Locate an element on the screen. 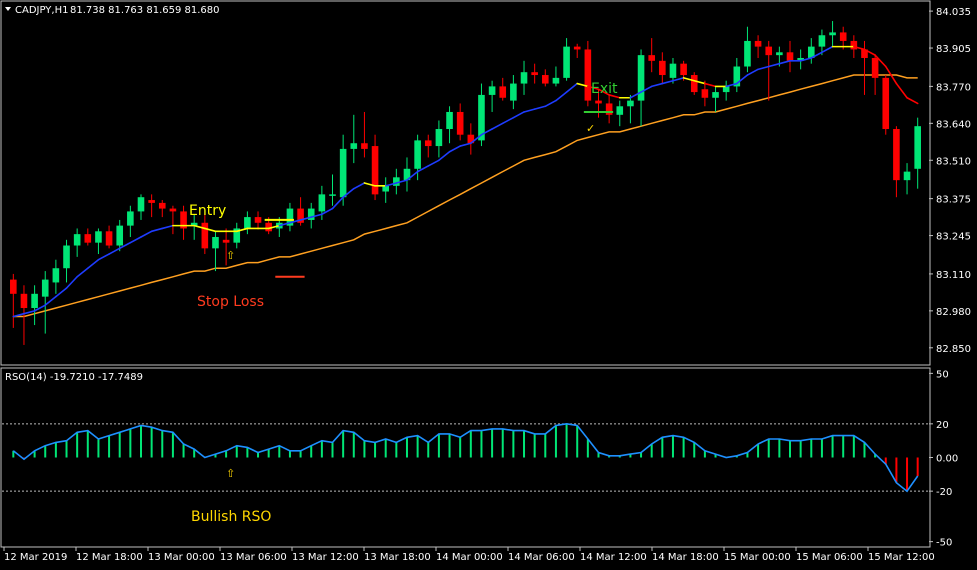 This screenshot has height=570, width=977. time-tick-label: 12 Mar 2019 is located at coordinates (35, 557).